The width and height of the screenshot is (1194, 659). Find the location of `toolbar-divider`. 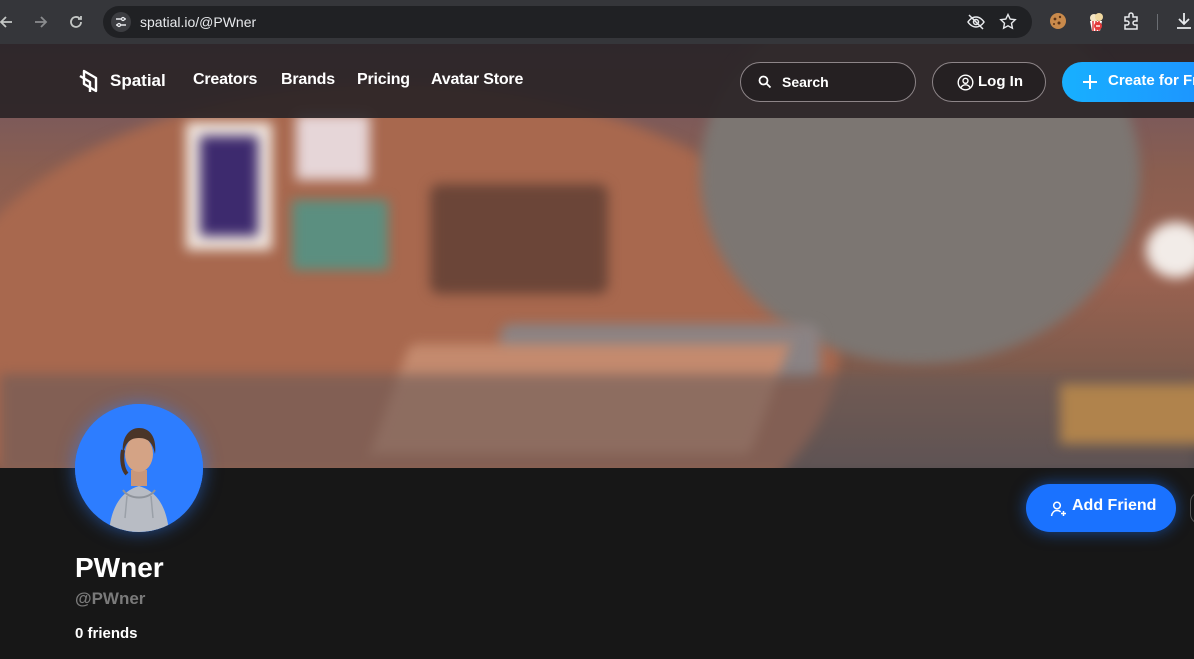

toolbar-divider is located at coordinates (1157, 22).